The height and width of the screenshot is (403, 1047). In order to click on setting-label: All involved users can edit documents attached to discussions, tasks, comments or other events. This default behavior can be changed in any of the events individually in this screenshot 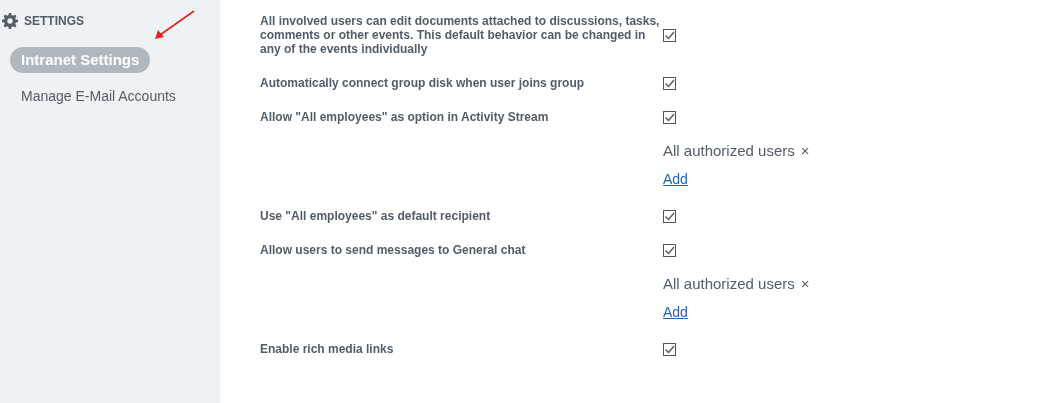, I will do `click(460, 35)`.